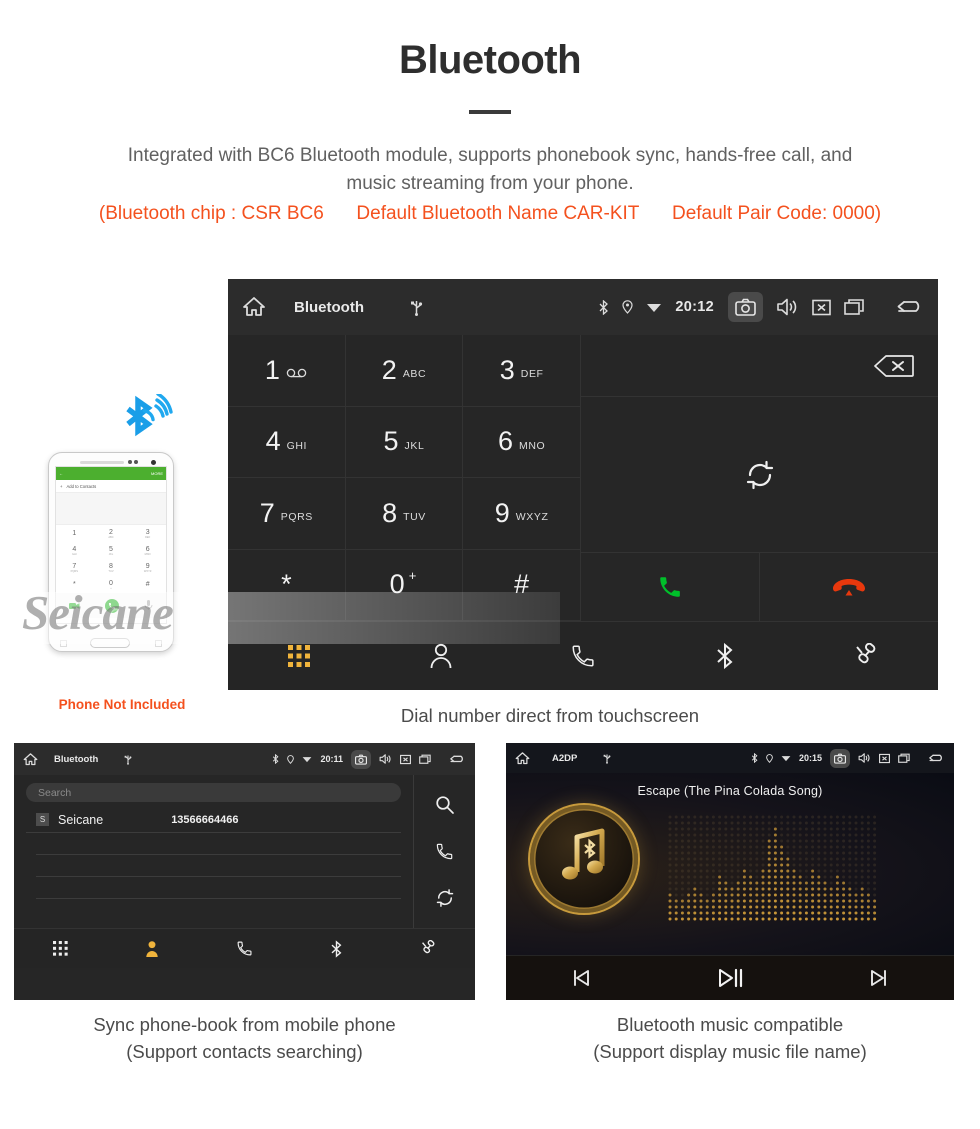  What do you see at coordinates (759, 366) in the screenshot?
I see `dialed-number-field` at bounding box center [759, 366].